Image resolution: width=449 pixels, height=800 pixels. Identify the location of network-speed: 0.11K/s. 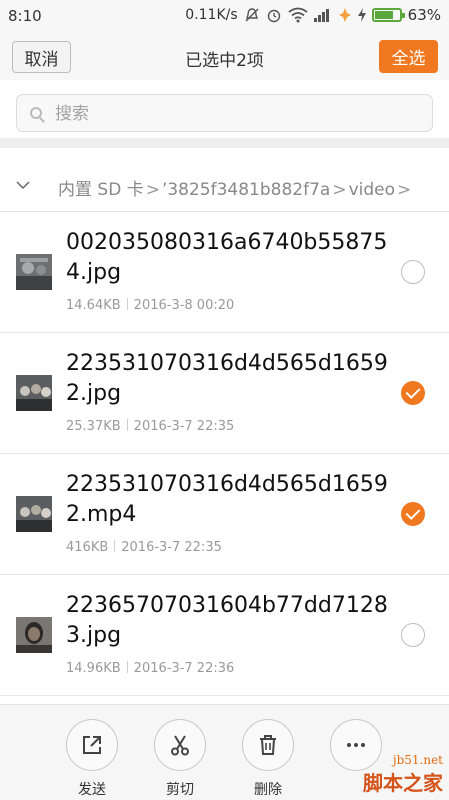
(211, 15).